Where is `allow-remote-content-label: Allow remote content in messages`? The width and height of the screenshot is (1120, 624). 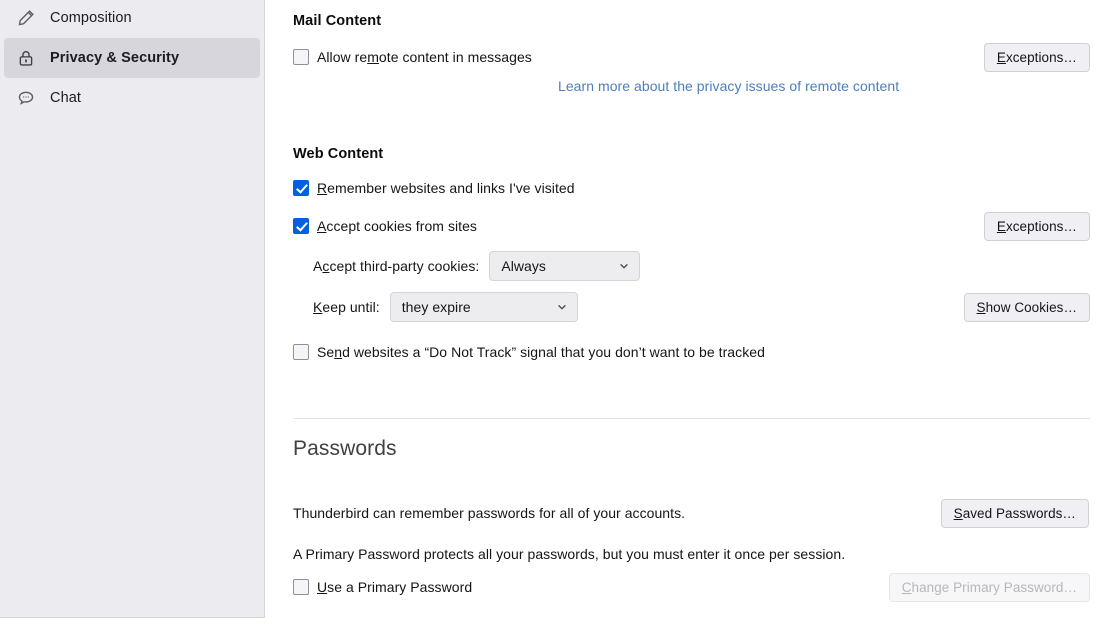 allow-remote-content-label: Allow remote content in messages is located at coordinates (424, 57).